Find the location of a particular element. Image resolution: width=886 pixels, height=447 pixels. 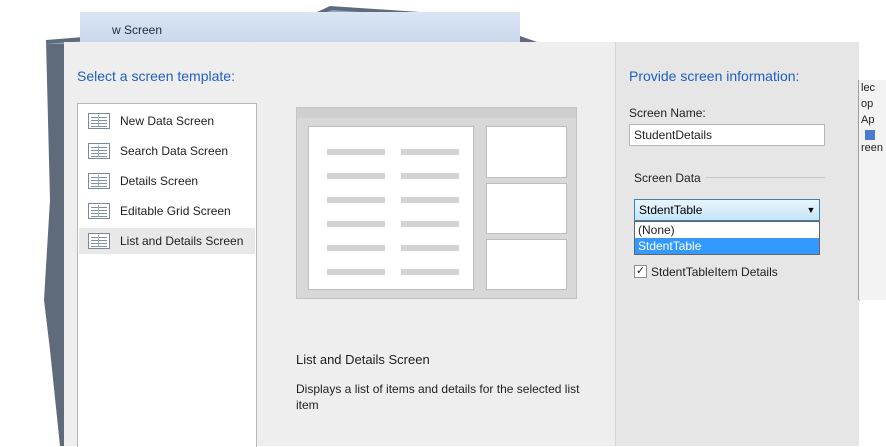

template-item-editable-grid-screen: Editable Grid Screen is located at coordinates (167, 211).